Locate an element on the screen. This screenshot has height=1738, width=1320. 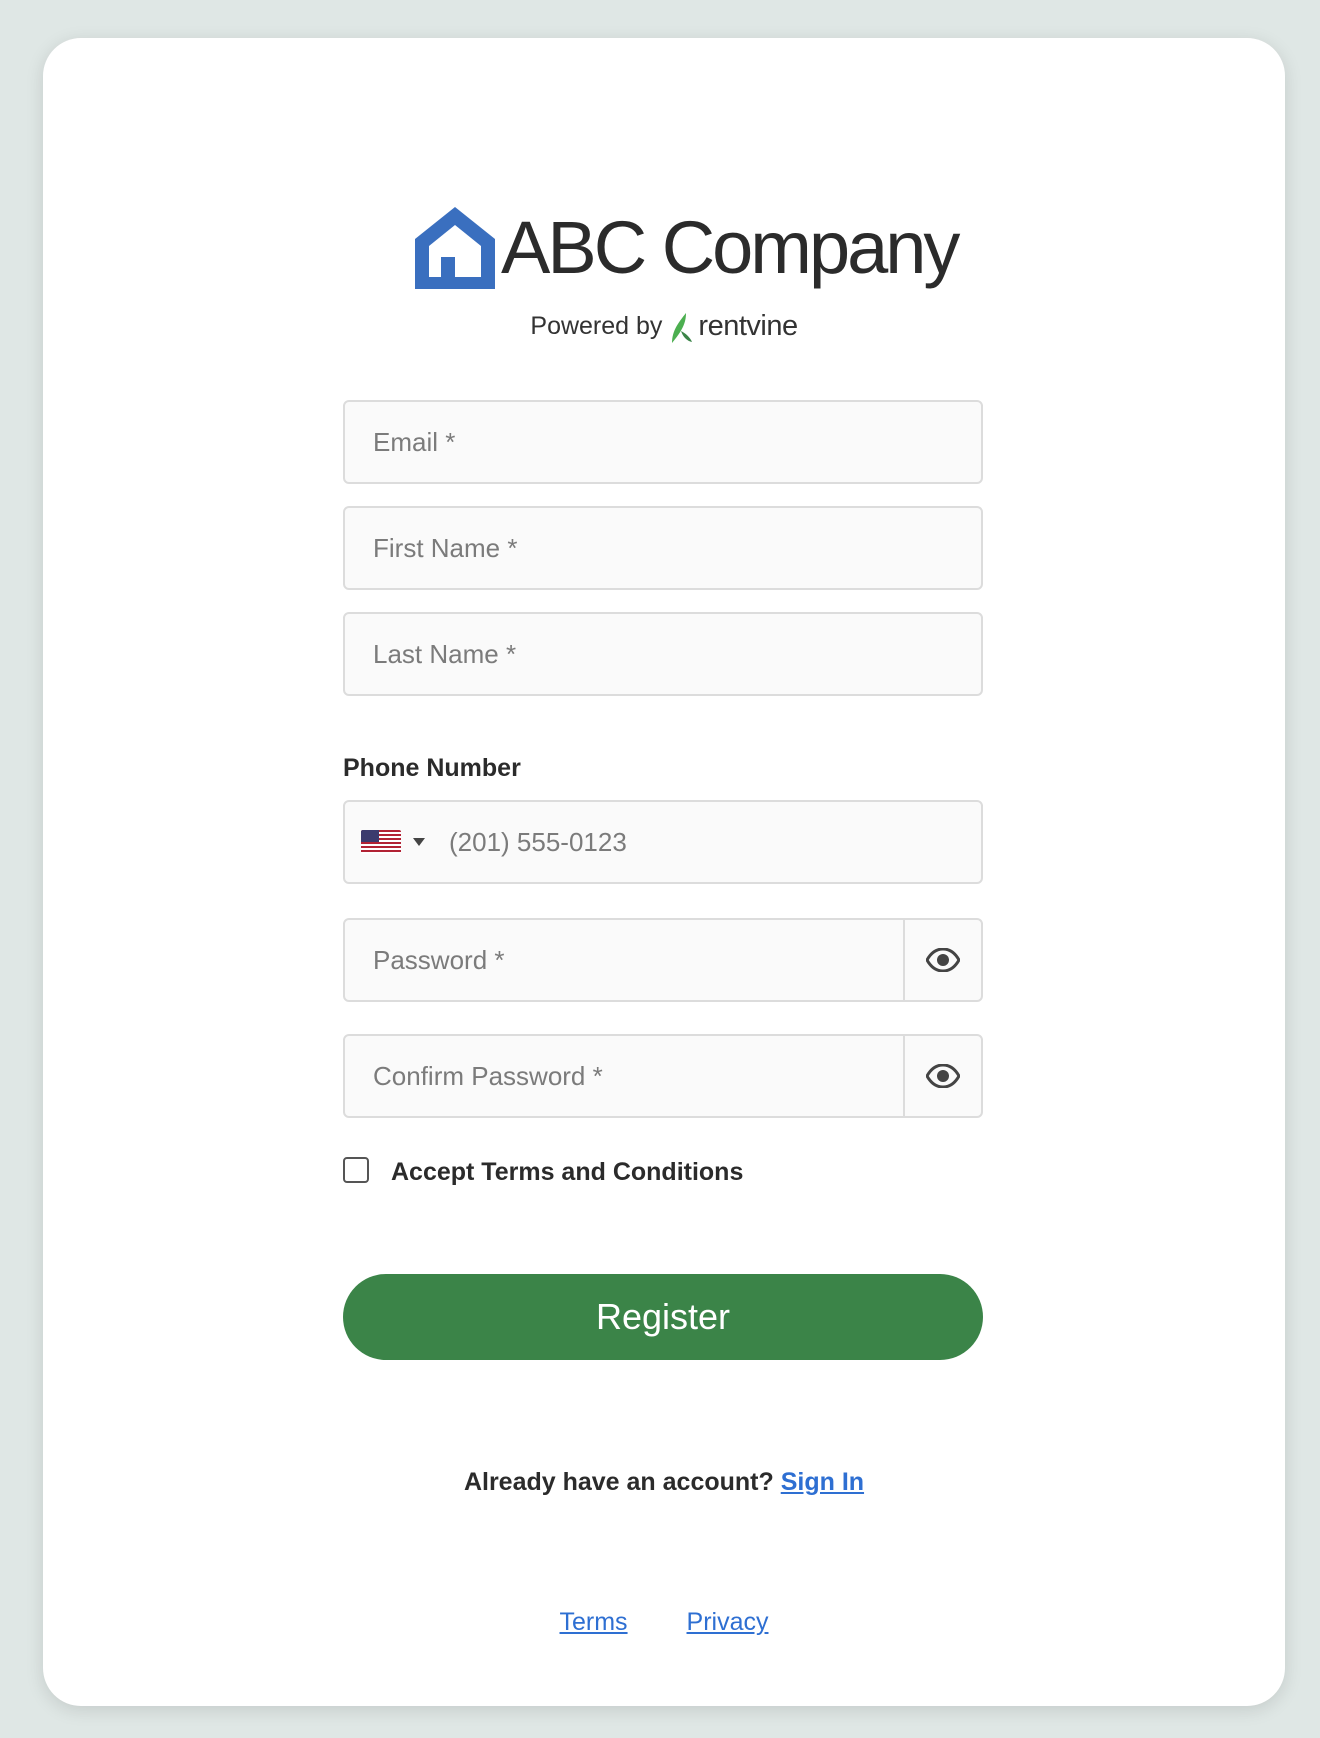
powered-by-text: Powered by is located at coordinates (596, 326).